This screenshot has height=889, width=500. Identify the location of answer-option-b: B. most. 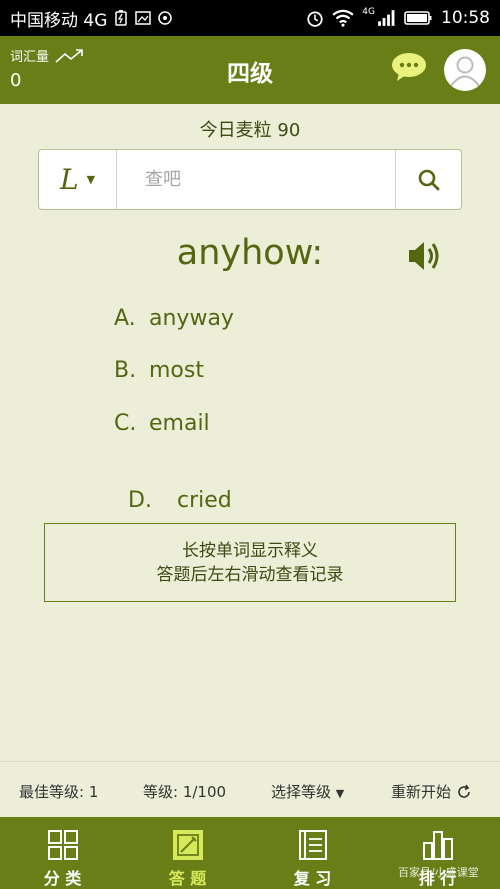
(159, 370).